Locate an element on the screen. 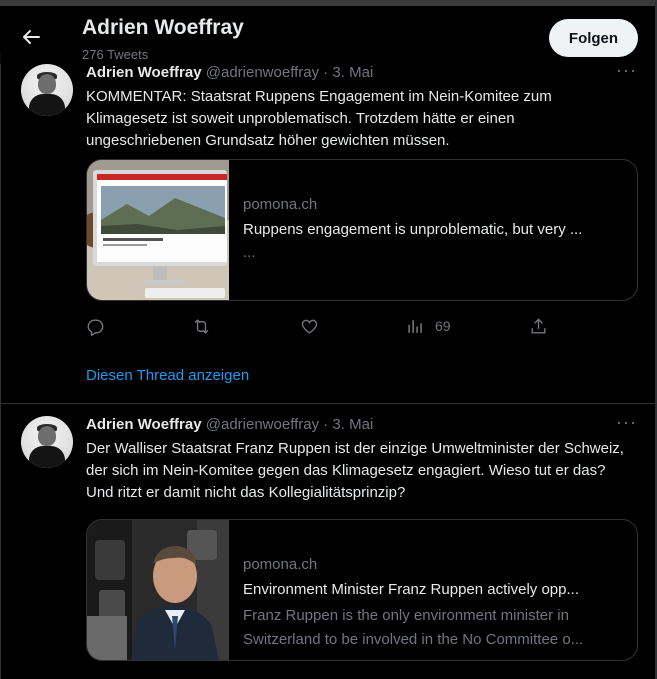 The height and width of the screenshot is (679, 657). profile-header: Adrien Woeffray 276 Tweets Folgen is located at coordinates (327, 35).